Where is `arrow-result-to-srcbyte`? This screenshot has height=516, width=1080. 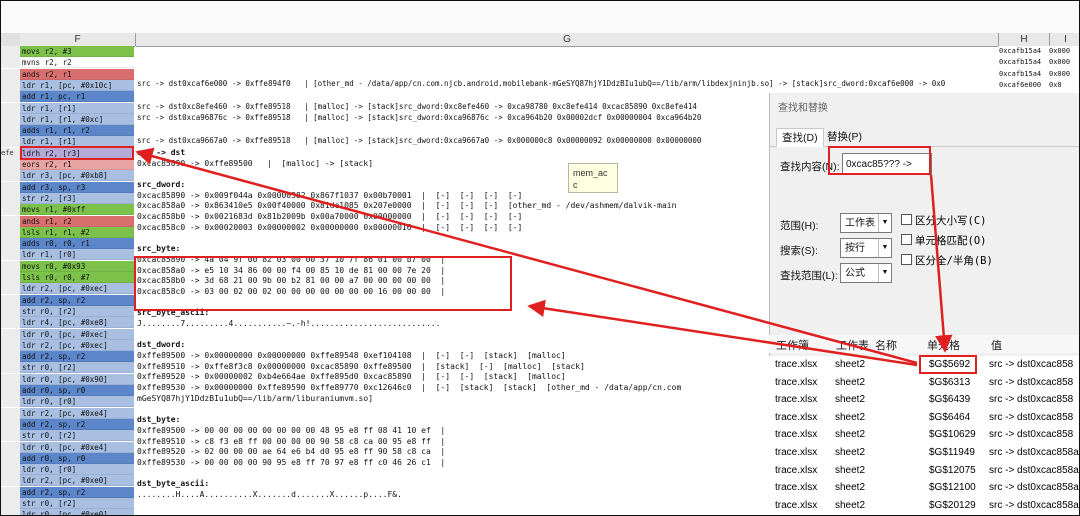
arrow-result-to-srcbyte is located at coordinates (722, 333).